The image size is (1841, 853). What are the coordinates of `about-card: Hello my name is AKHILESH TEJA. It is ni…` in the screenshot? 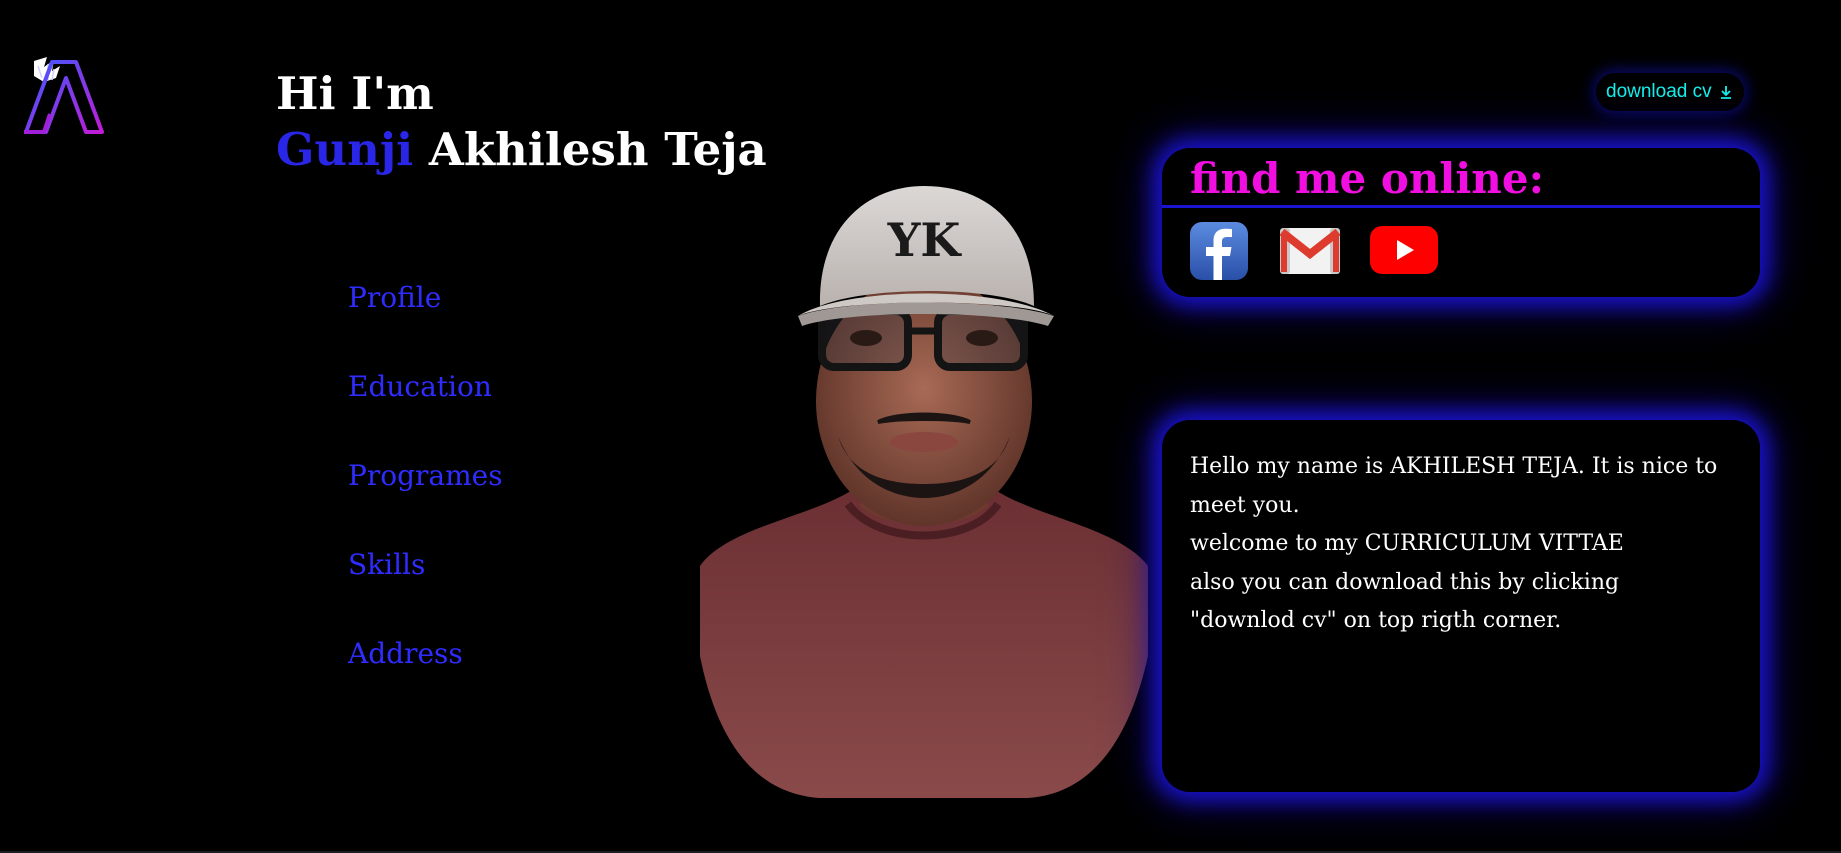 It's located at (1461, 606).